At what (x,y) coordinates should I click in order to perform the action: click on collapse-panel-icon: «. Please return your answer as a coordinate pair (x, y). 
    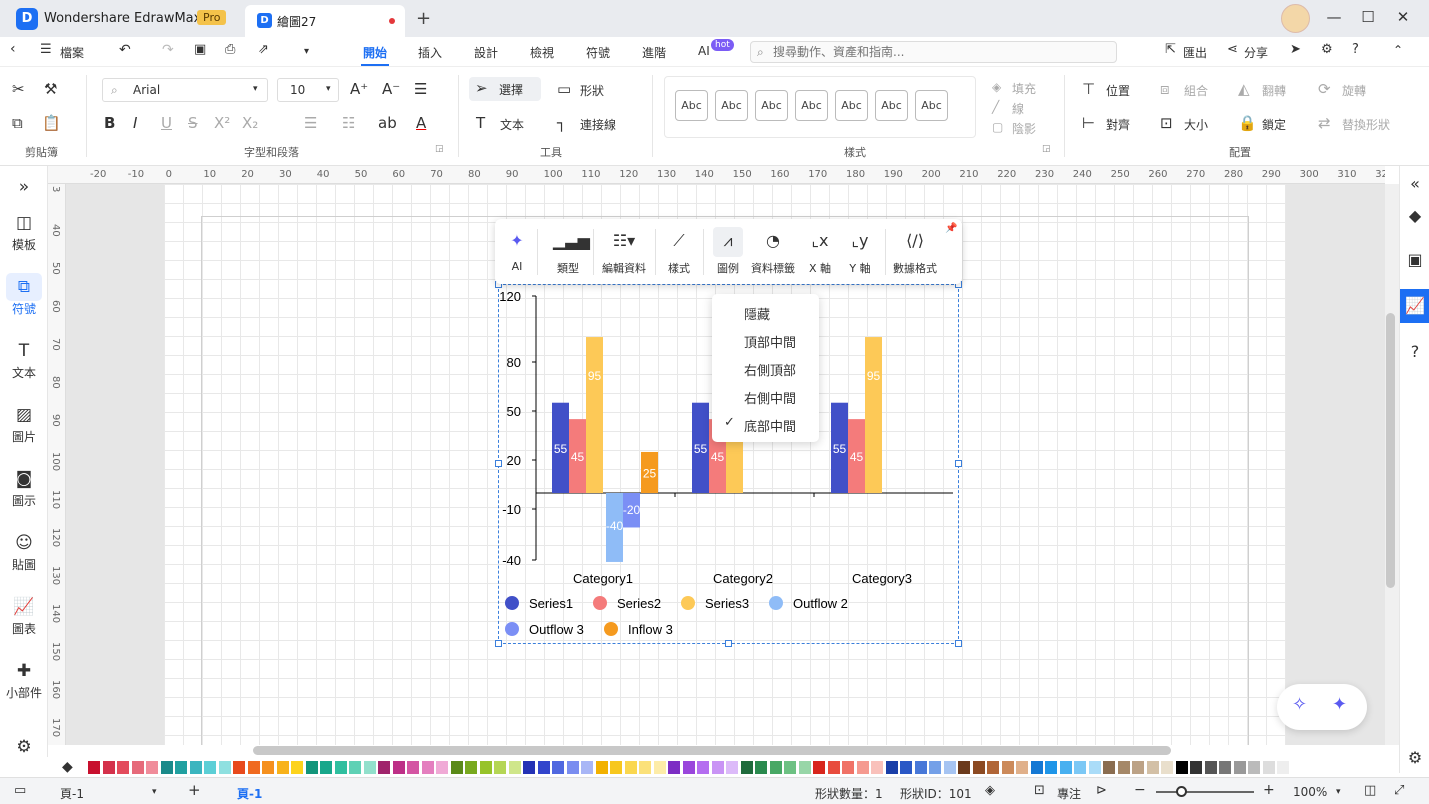
    Looking at the image, I should click on (1414, 183).